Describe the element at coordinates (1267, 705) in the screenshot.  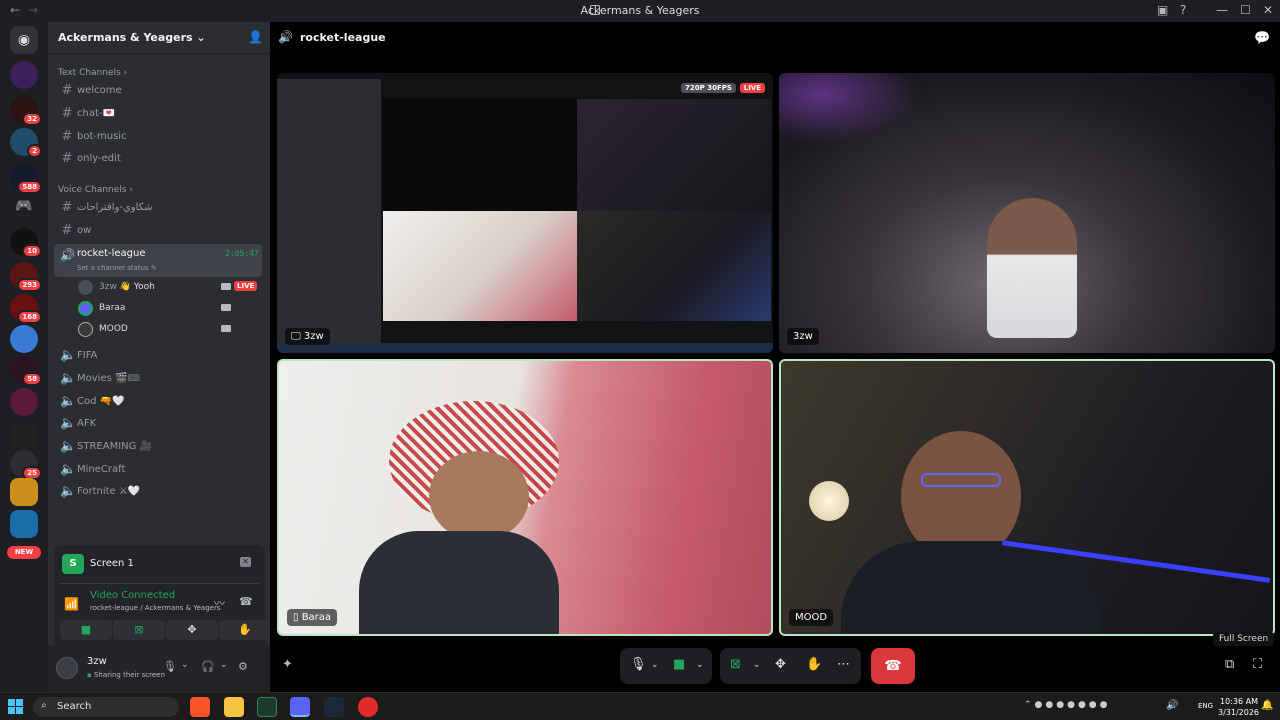
I see `notification-bell-icon: 🔔` at that location.